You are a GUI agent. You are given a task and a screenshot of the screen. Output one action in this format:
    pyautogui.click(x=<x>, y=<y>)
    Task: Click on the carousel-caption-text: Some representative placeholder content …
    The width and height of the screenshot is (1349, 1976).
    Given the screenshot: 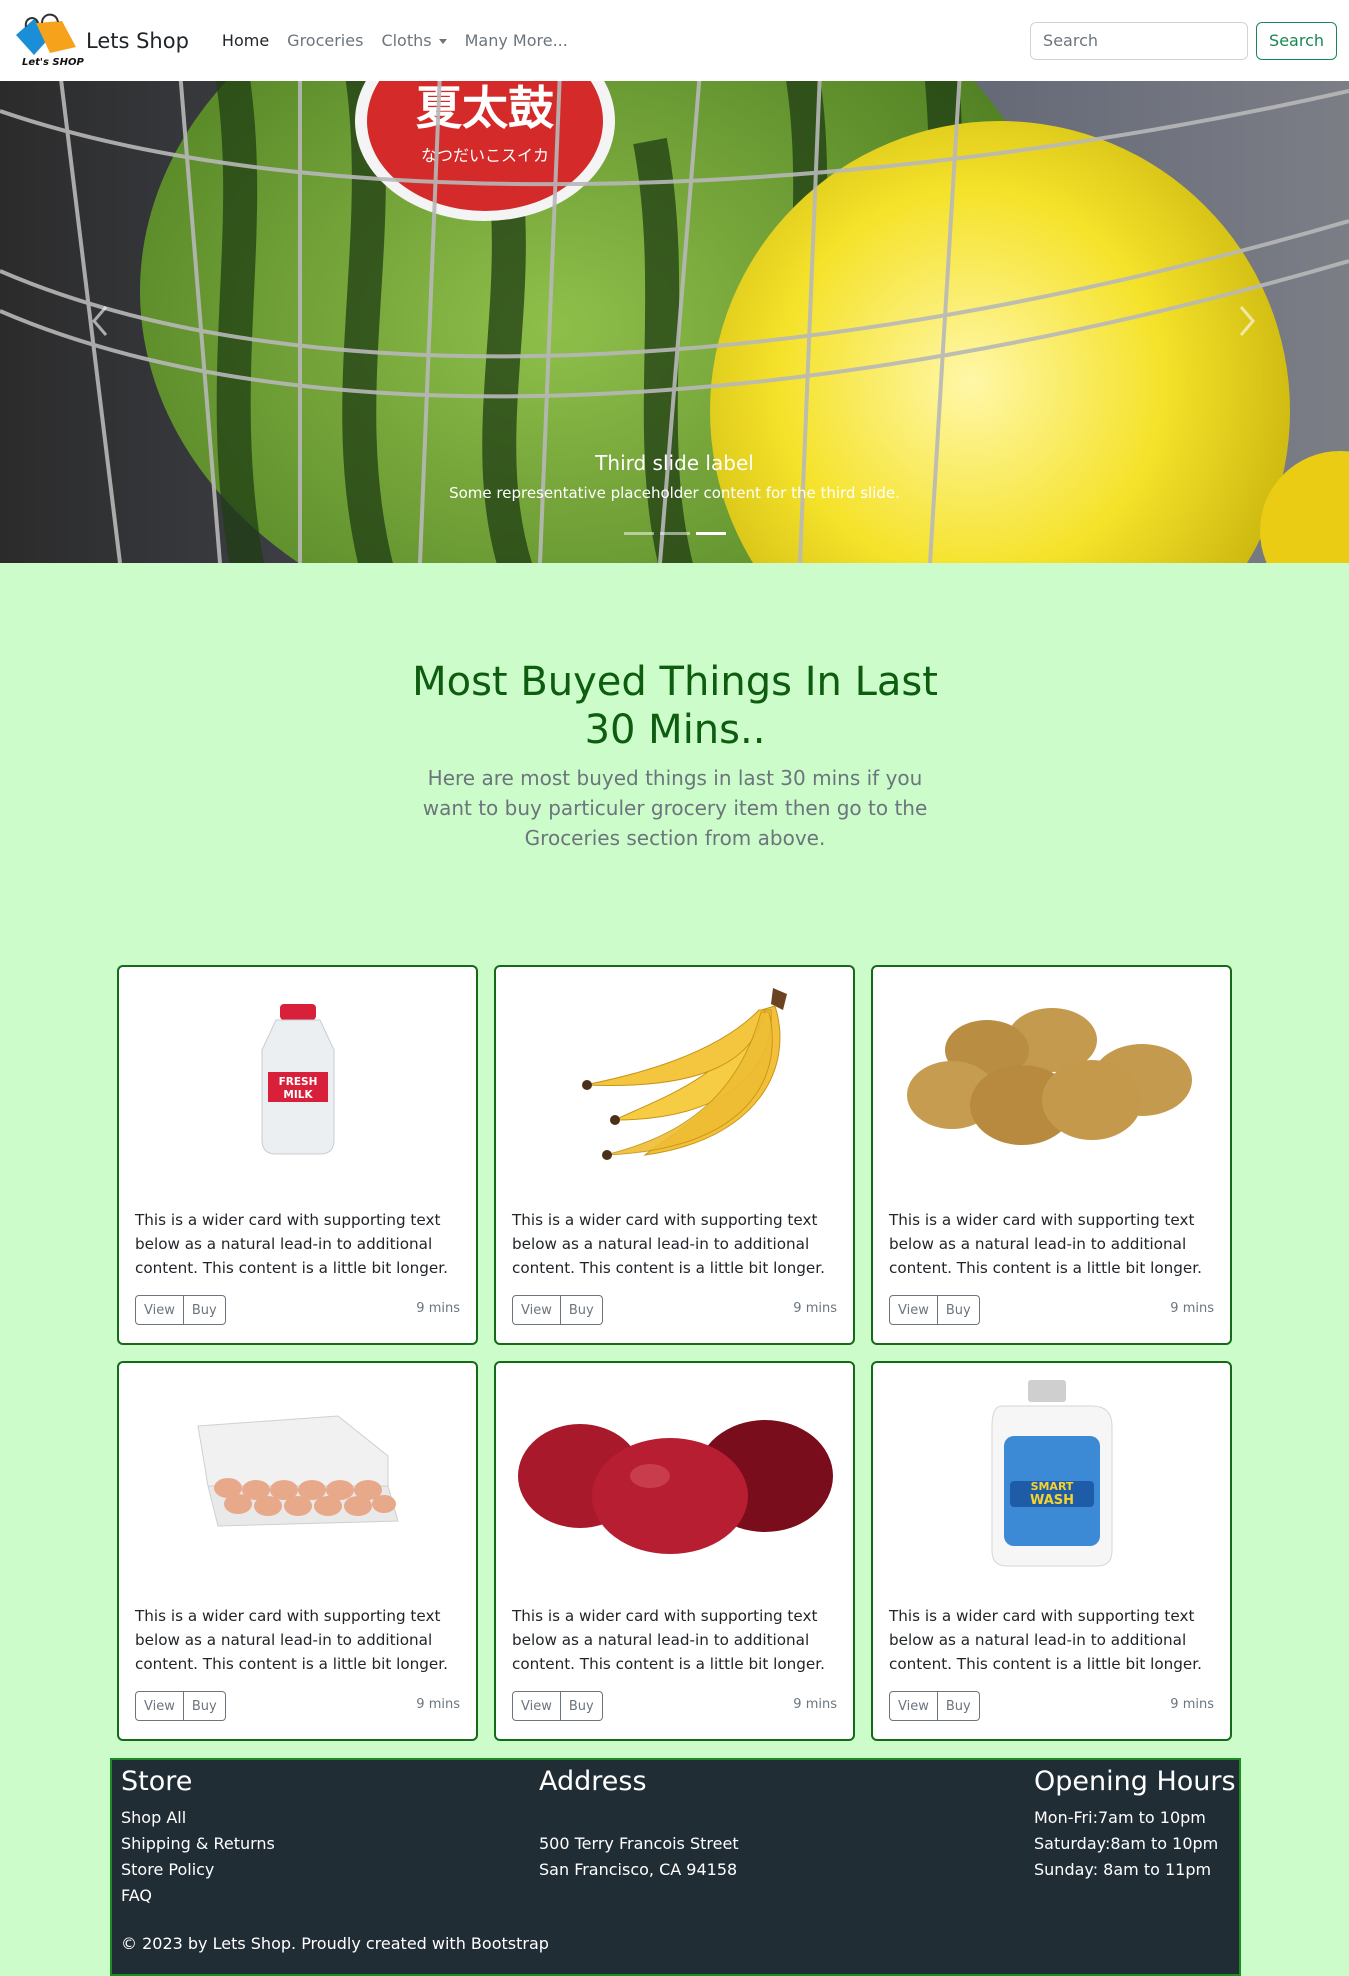 What is the action you would take?
    pyautogui.click(x=674, y=493)
    